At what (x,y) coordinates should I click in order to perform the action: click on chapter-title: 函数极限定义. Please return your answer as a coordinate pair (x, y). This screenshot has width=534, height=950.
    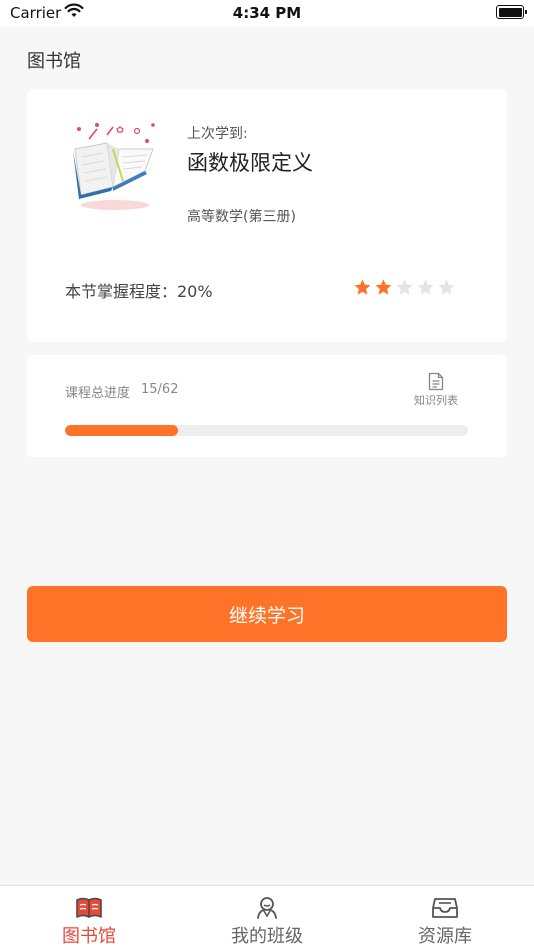
    Looking at the image, I should click on (250, 163).